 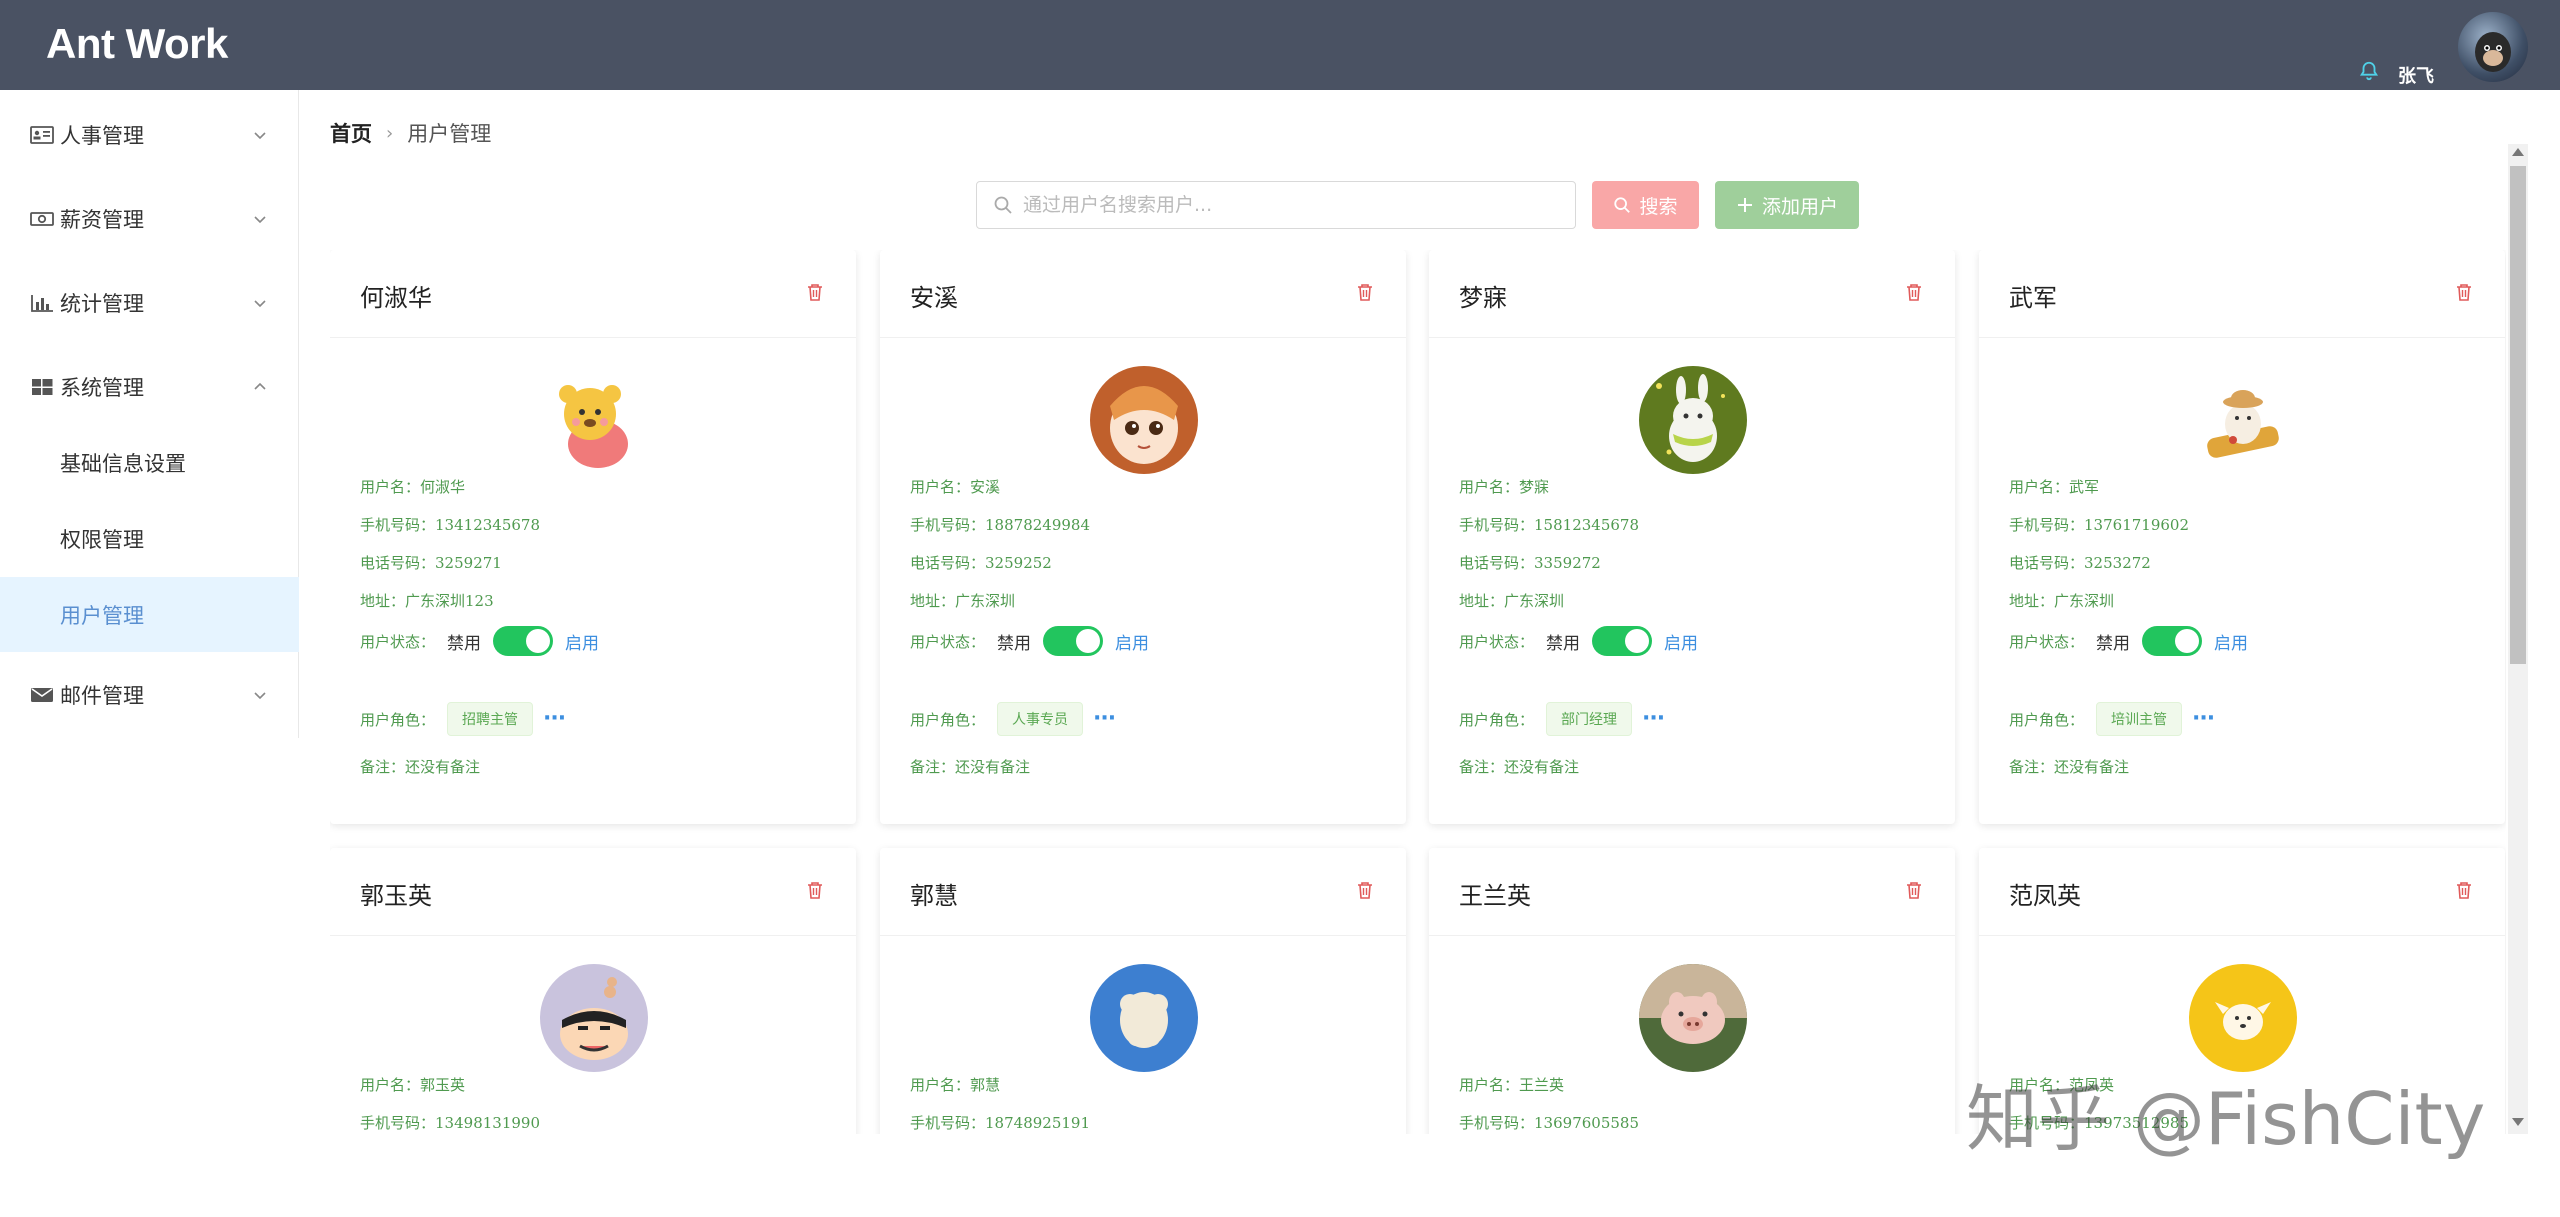 I want to click on bar-chart-icon, so click(x=42, y=303).